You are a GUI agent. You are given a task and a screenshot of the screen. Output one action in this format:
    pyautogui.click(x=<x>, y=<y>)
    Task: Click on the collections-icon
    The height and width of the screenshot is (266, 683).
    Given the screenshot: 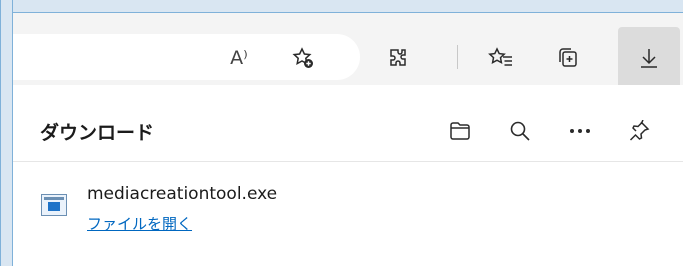 What is the action you would take?
    pyautogui.click(x=568, y=58)
    